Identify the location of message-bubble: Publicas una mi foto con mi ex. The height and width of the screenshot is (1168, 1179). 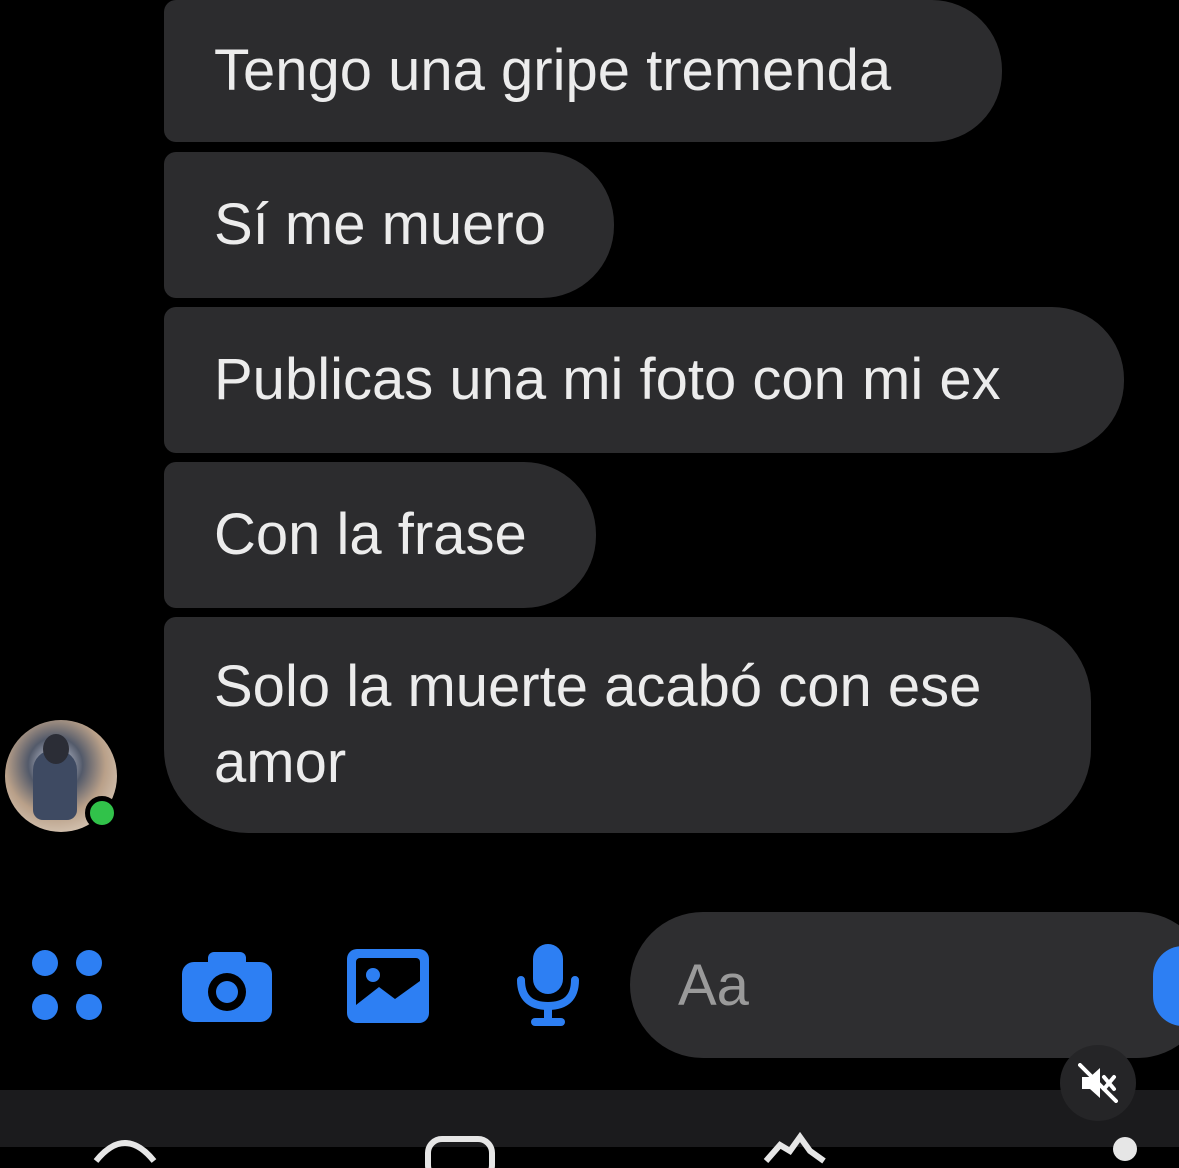
(644, 380).